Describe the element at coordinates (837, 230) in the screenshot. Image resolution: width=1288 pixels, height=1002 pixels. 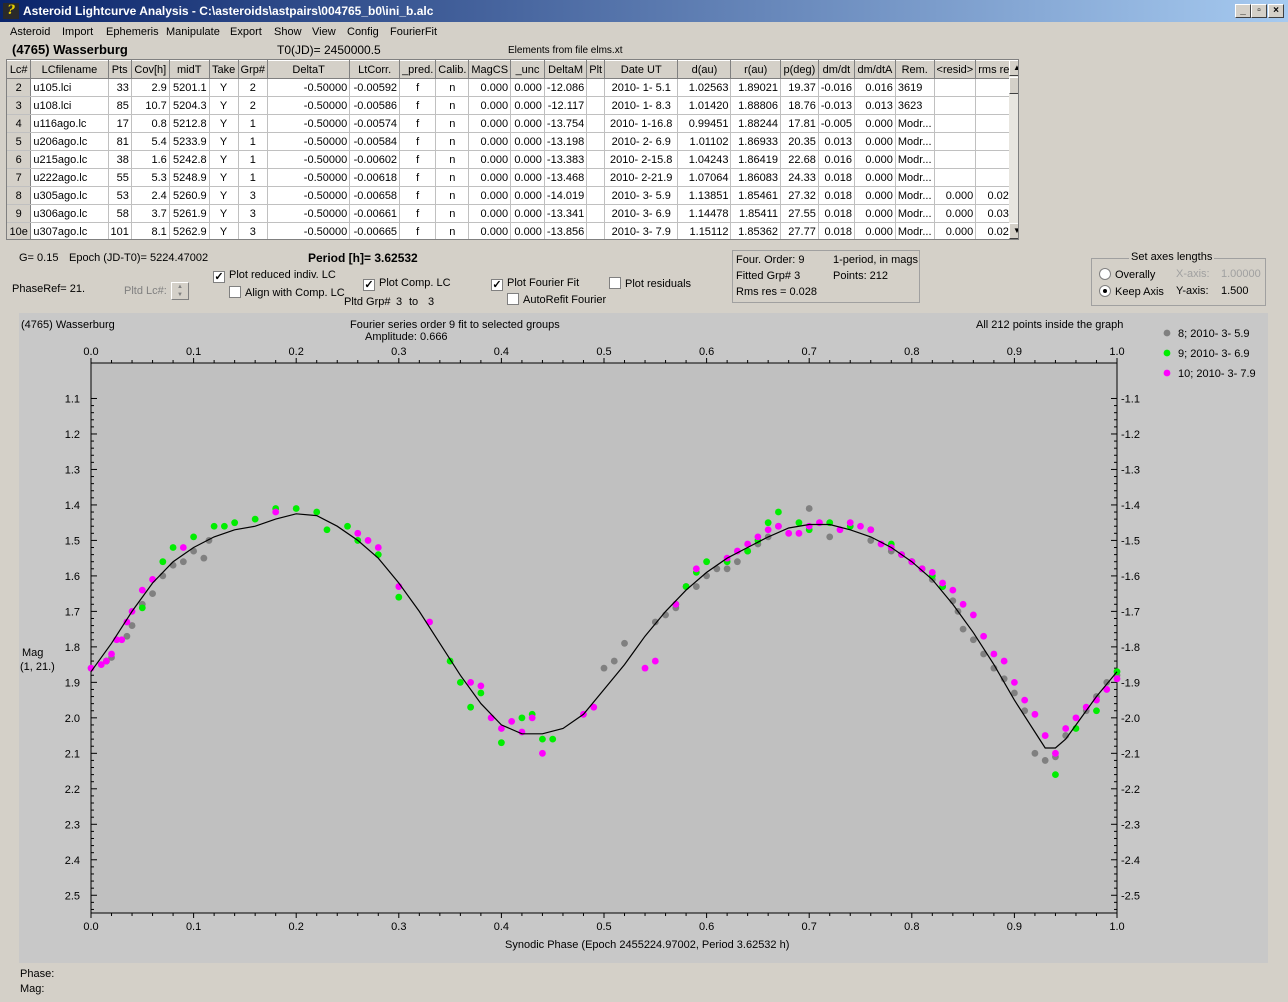
I see `table-cell: 0.018` at that location.